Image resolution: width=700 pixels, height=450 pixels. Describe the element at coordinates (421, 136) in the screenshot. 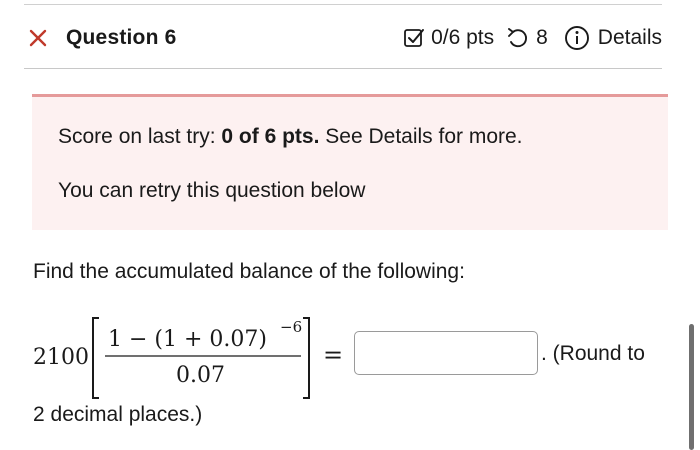

I see `score-suffix: See Details for more.` at that location.